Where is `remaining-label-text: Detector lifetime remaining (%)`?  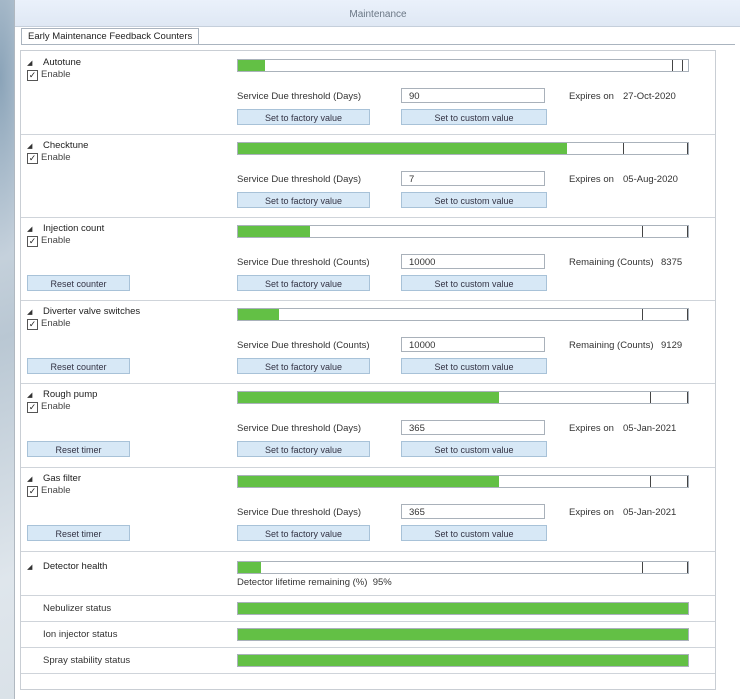
remaining-label-text: Detector lifetime remaining (%) is located at coordinates (302, 582).